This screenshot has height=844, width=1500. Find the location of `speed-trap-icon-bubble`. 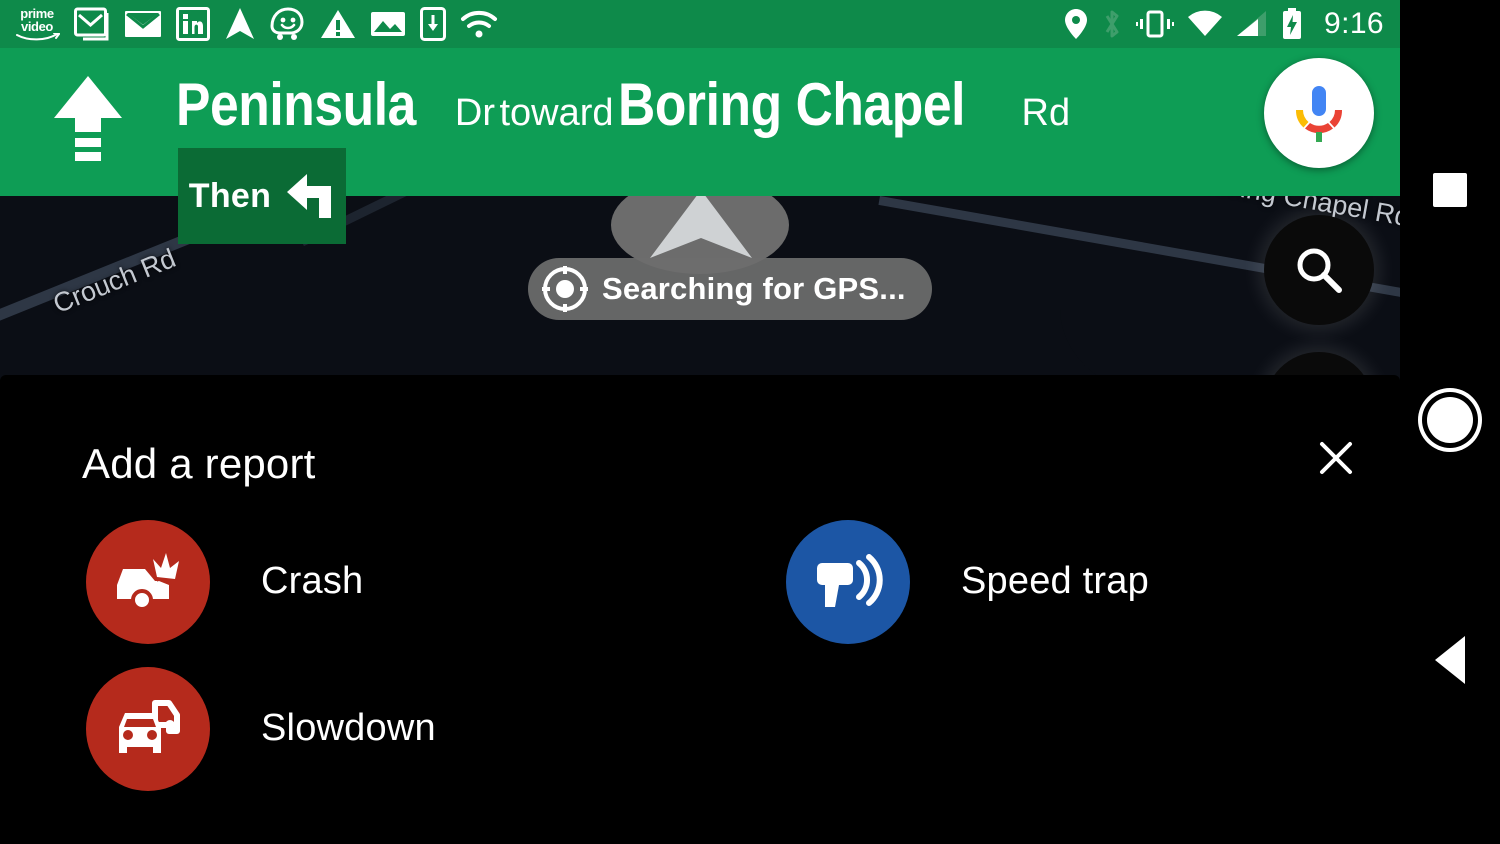

speed-trap-icon-bubble is located at coordinates (848, 581).